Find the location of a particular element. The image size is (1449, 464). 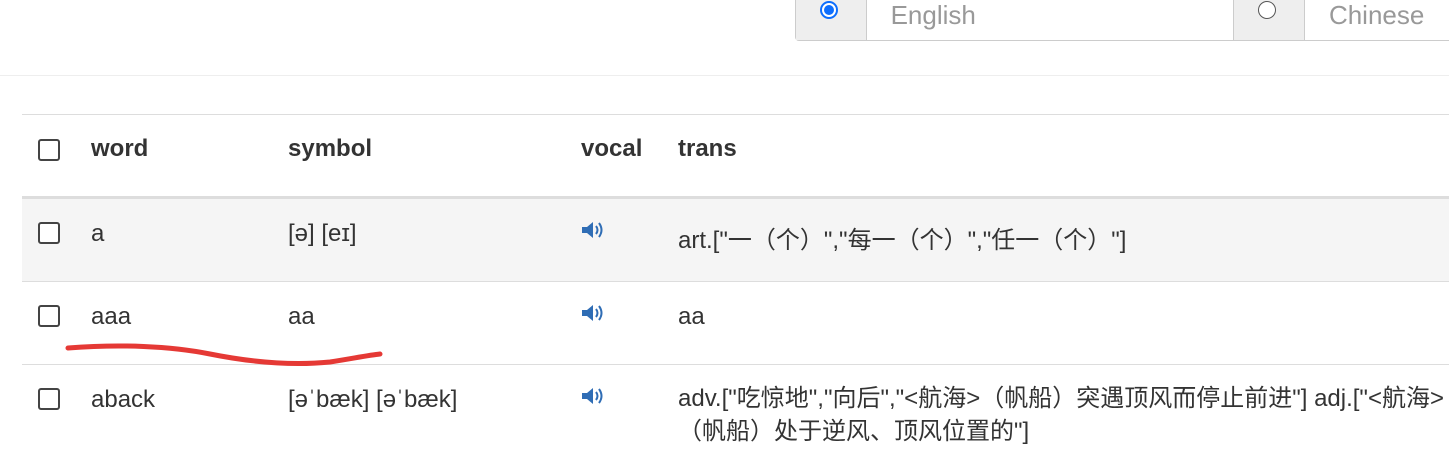

header-trans: trans is located at coordinates (707, 149).